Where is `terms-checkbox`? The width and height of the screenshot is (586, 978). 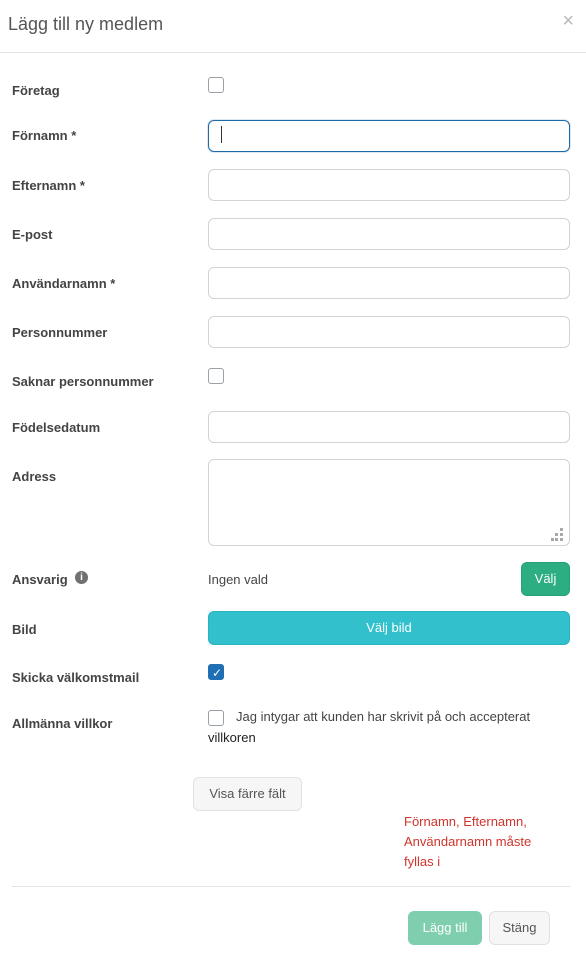 terms-checkbox is located at coordinates (216, 718).